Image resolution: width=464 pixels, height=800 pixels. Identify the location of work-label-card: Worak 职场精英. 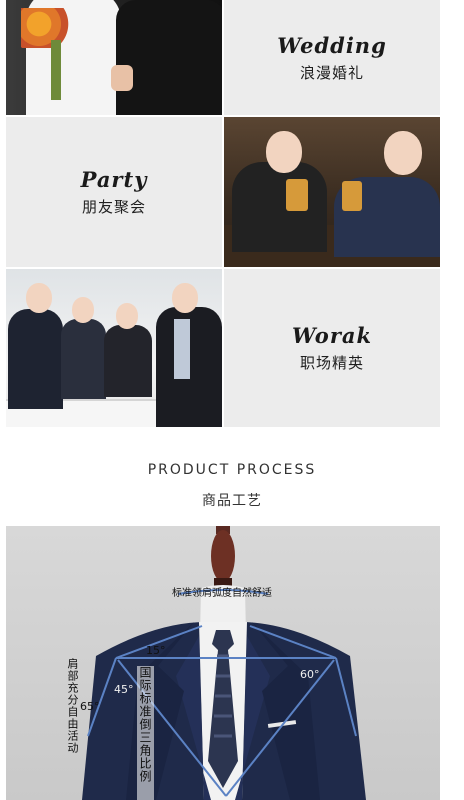
(332, 348).